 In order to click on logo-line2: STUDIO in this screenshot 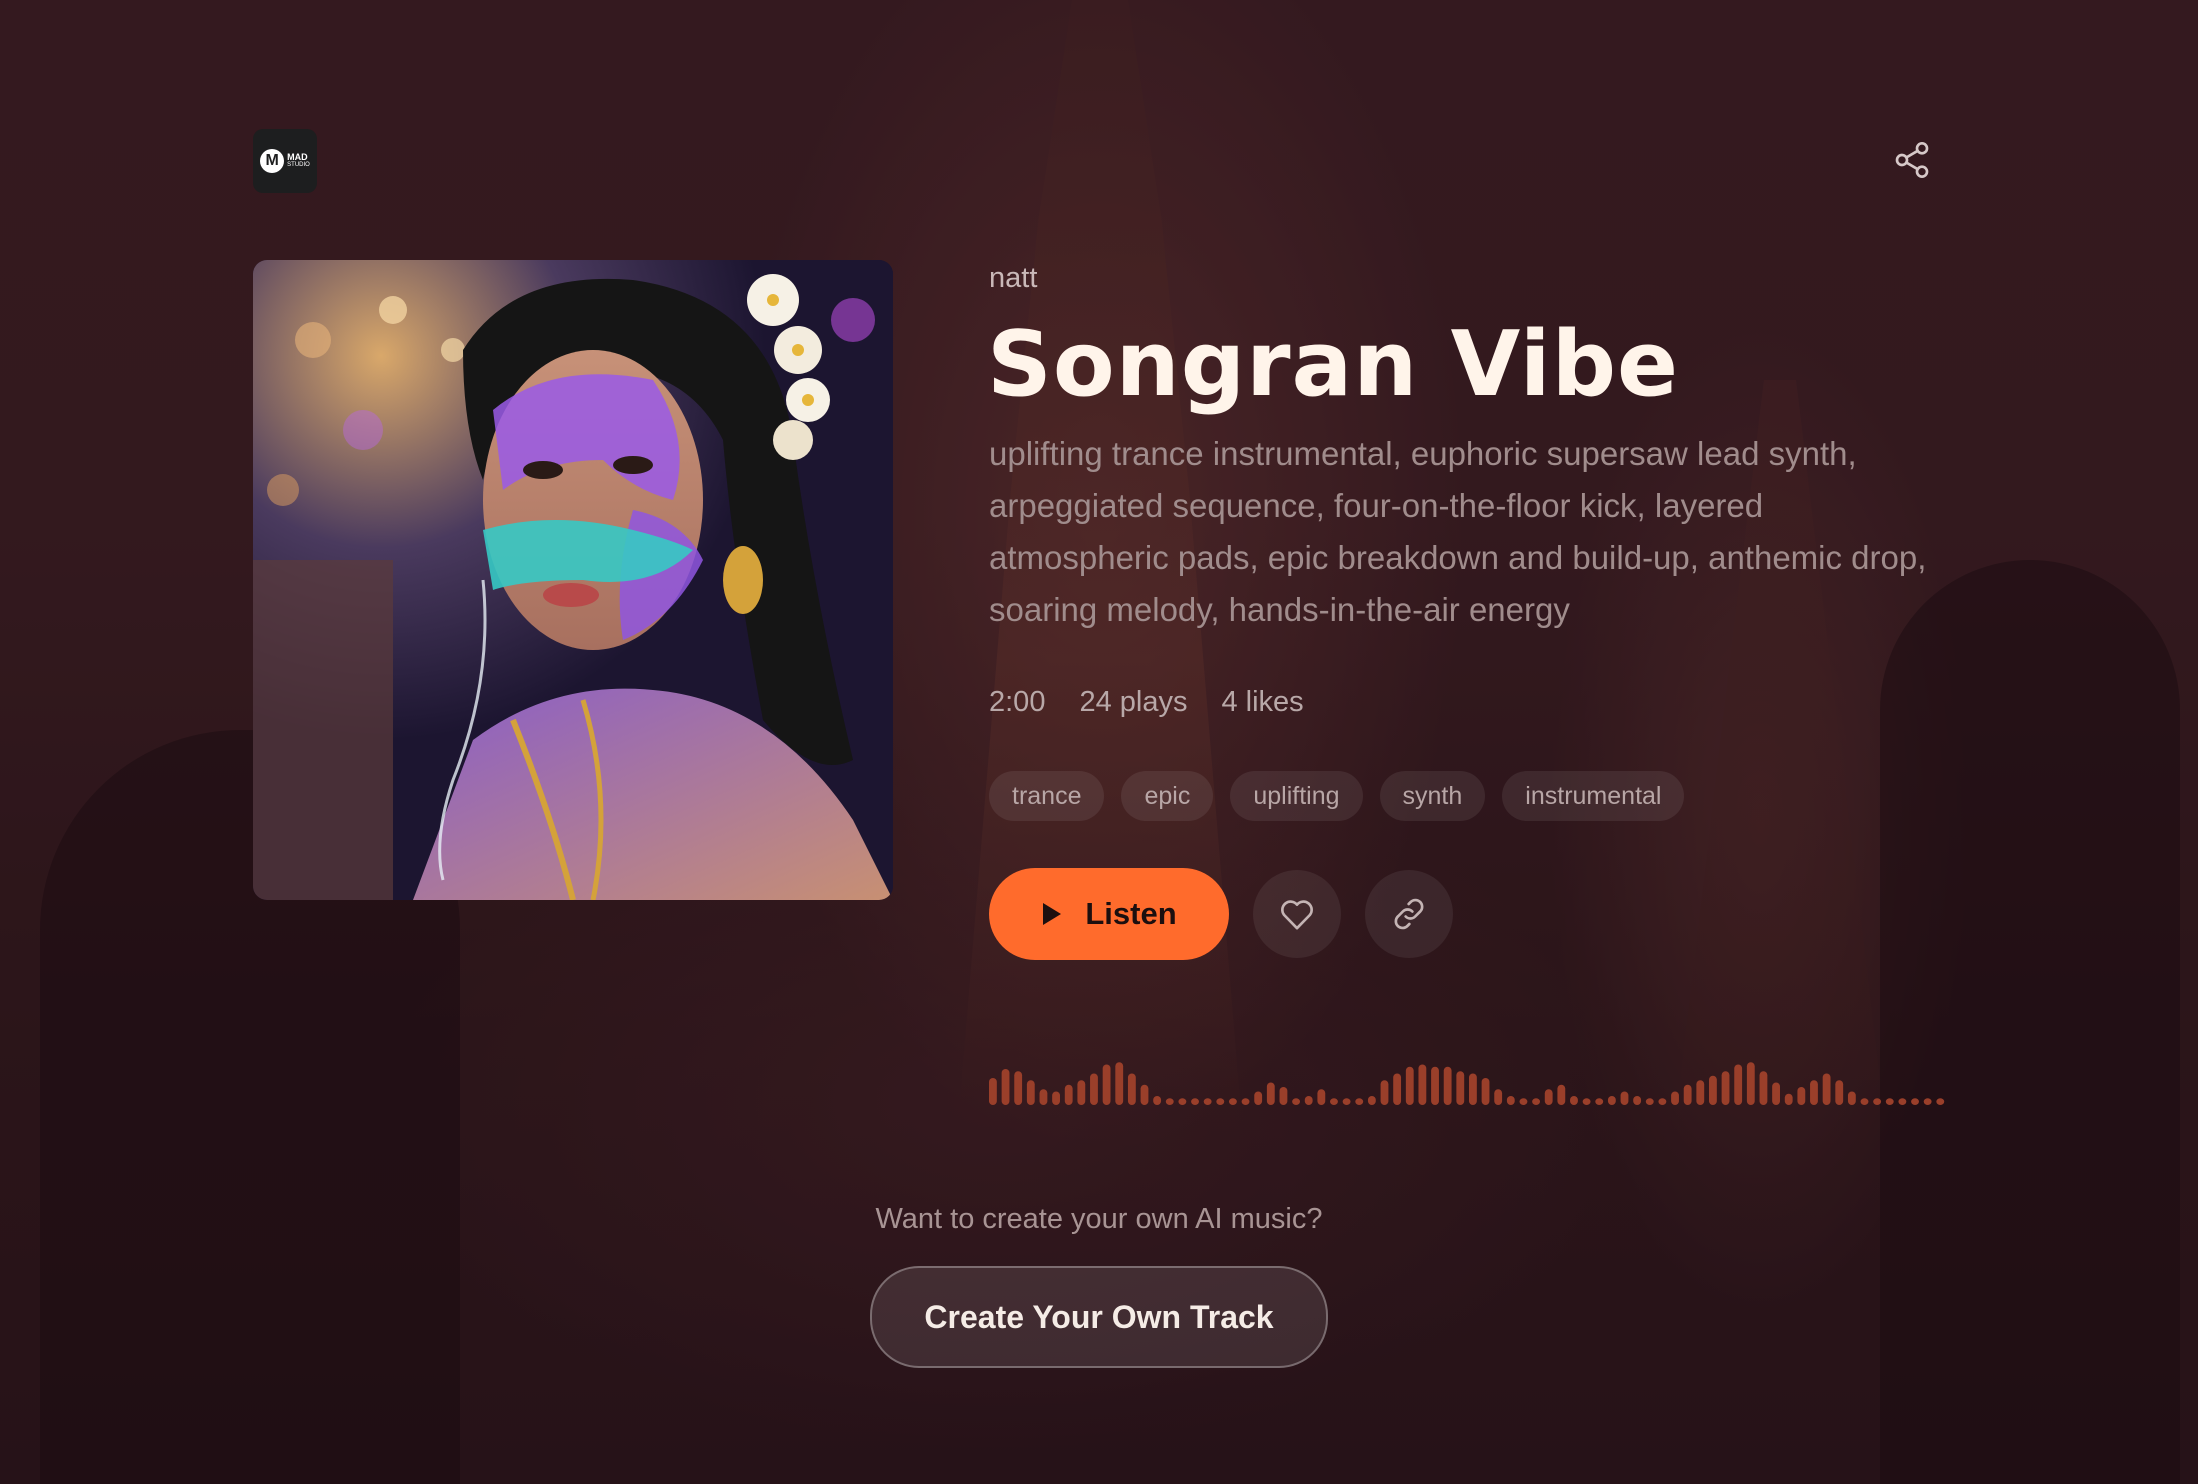, I will do `click(298, 165)`.